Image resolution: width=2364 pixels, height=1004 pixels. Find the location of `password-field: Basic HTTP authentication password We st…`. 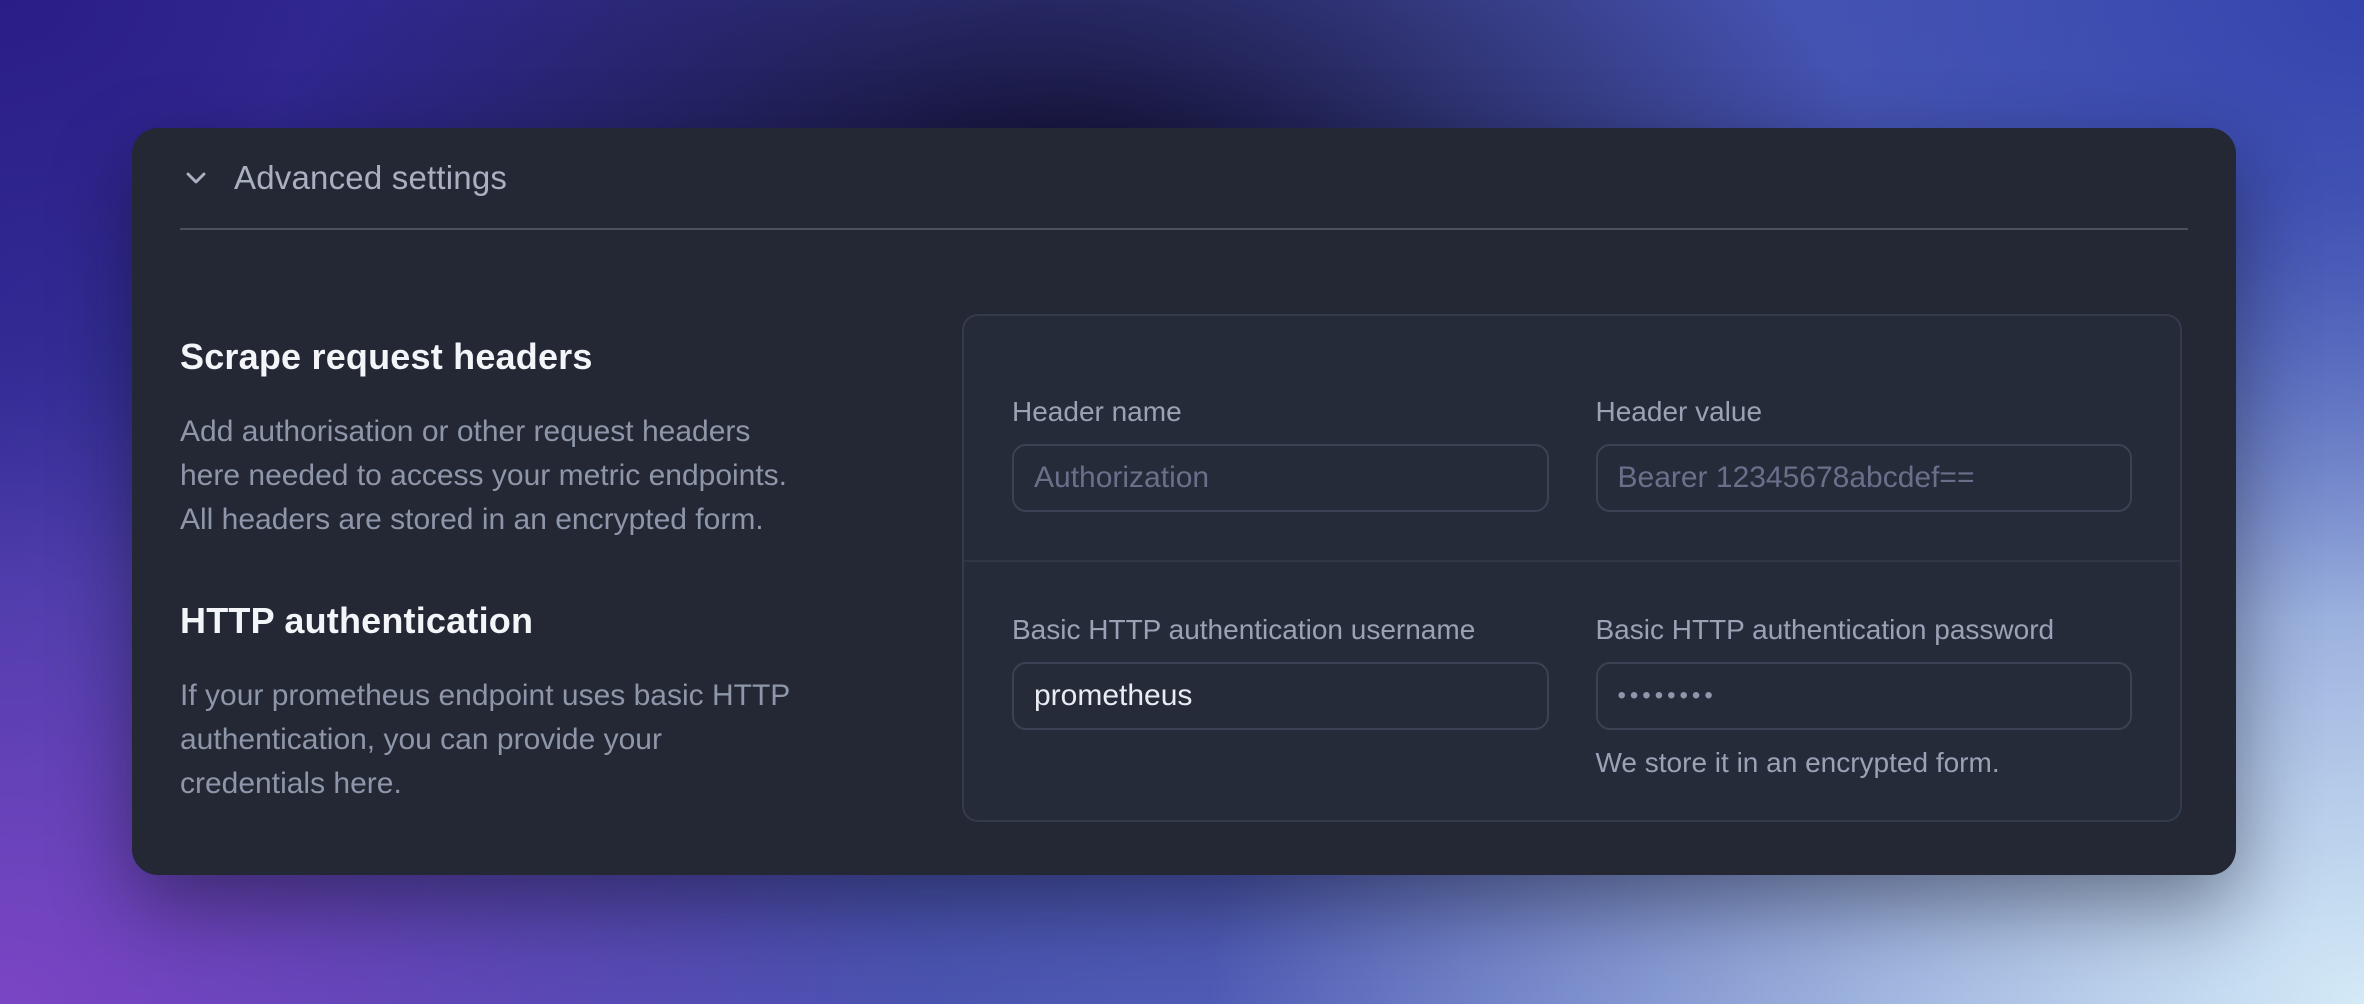

password-field: Basic HTTP authentication password We st… is located at coordinates (1863, 696).